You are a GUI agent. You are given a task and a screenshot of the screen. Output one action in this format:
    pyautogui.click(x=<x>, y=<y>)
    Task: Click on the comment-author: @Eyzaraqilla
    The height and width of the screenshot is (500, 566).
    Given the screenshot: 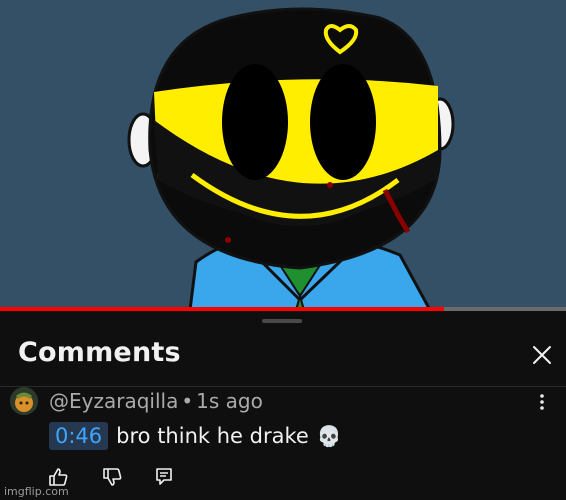 What is the action you would take?
    pyautogui.click(x=113, y=401)
    